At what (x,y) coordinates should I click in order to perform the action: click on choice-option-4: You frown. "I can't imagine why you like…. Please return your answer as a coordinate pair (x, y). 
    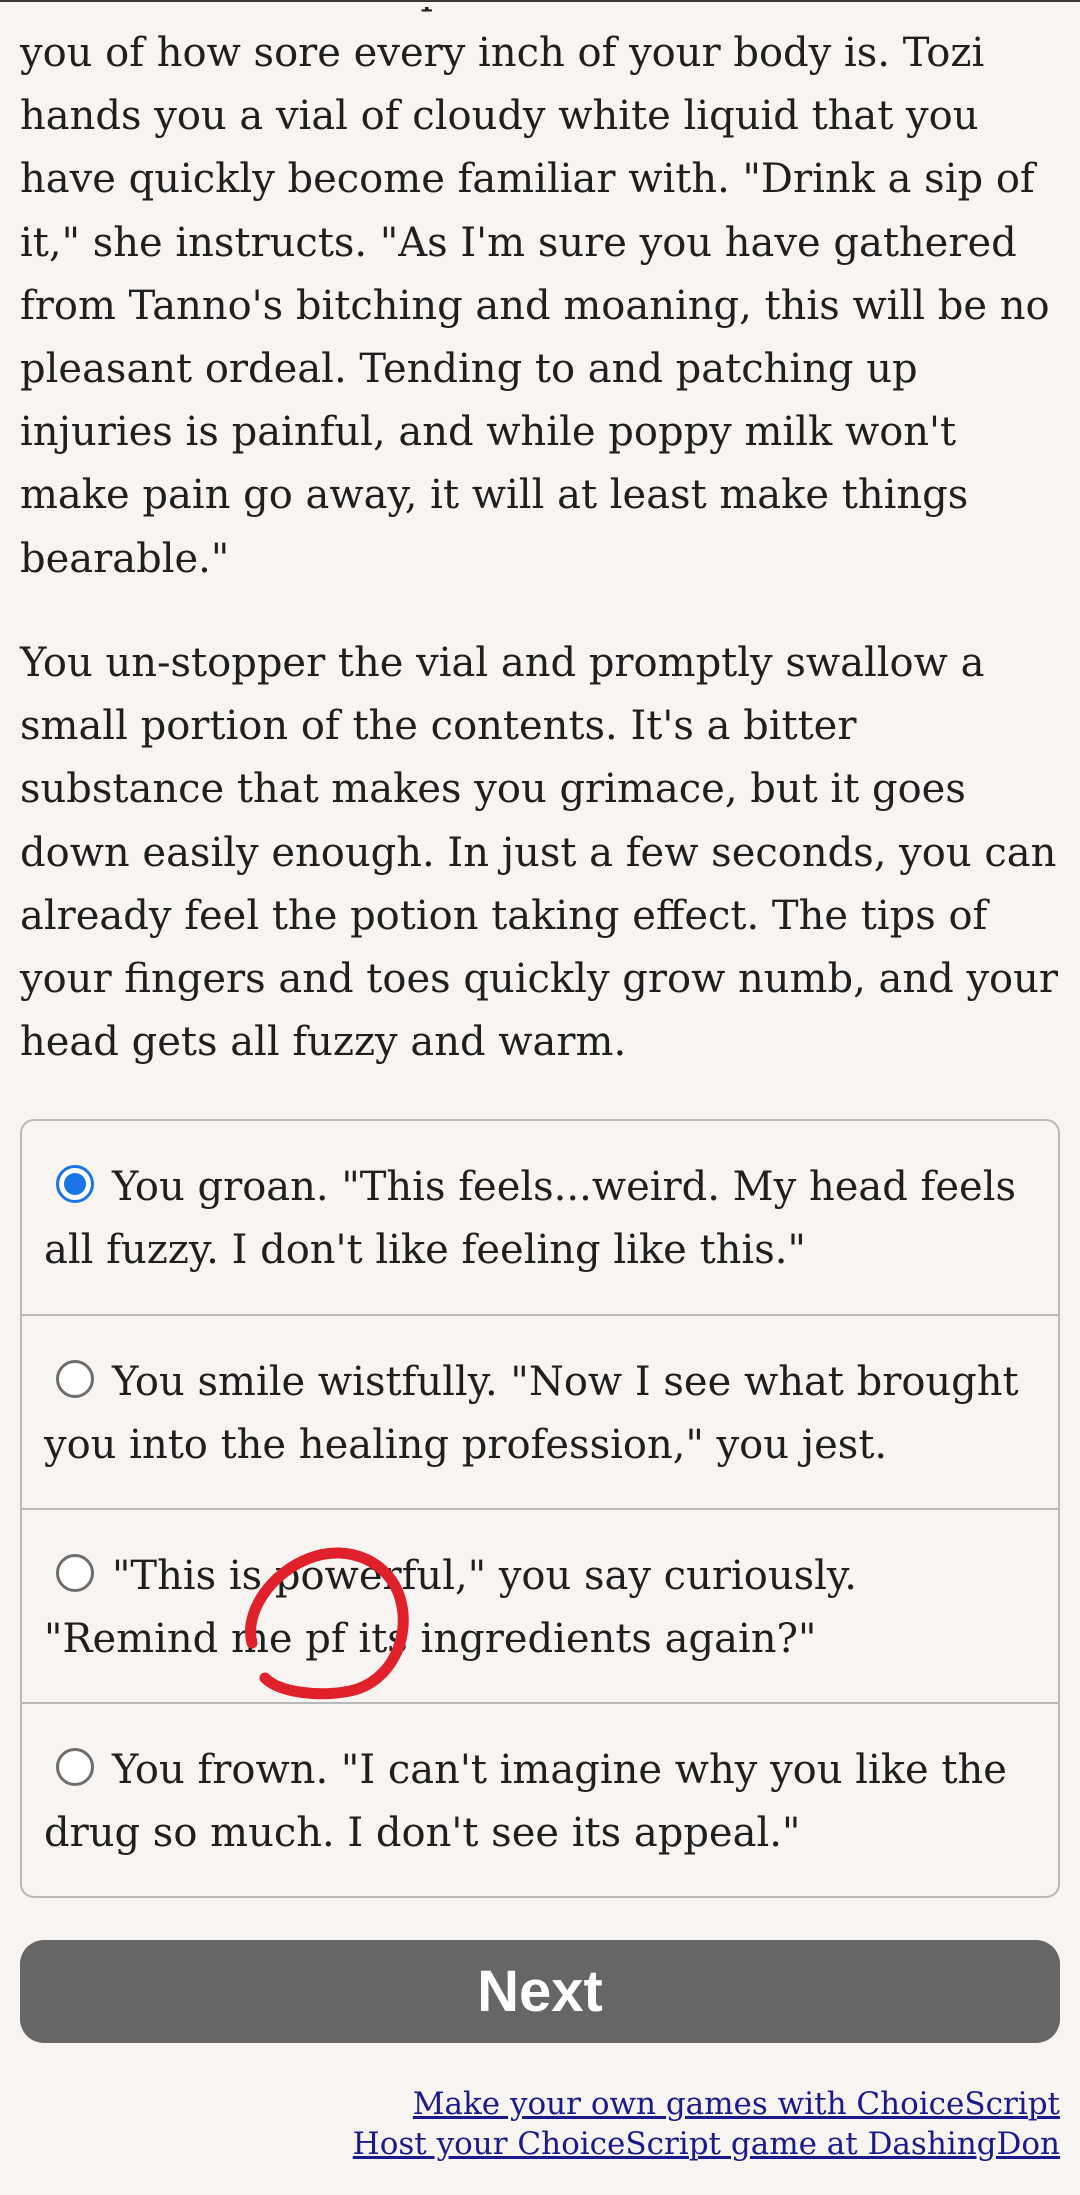
    Looking at the image, I should click on (540, 1799).